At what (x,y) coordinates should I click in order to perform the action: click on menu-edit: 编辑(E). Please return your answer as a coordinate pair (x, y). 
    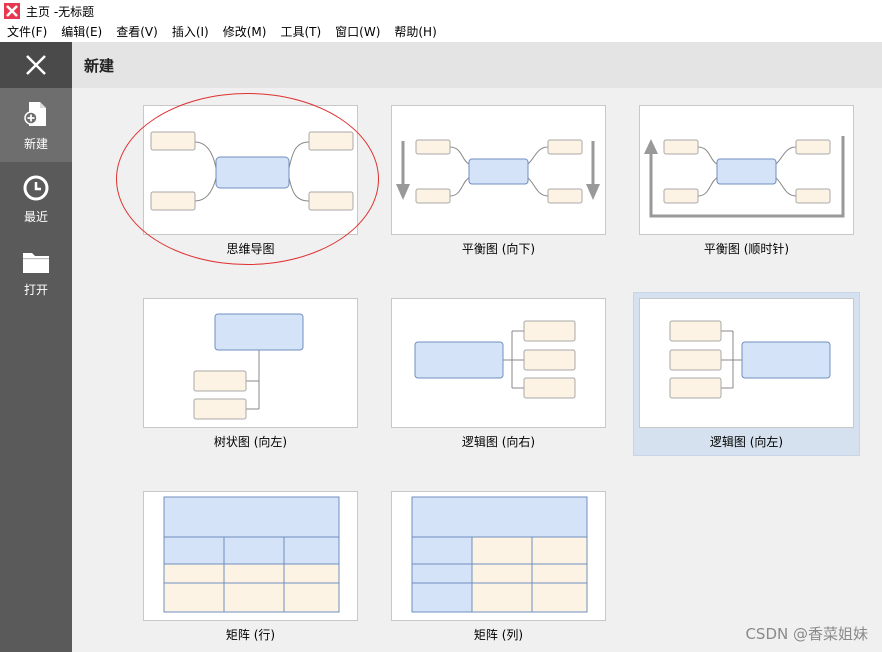
    Looking at the image, I should click on (81, 32).